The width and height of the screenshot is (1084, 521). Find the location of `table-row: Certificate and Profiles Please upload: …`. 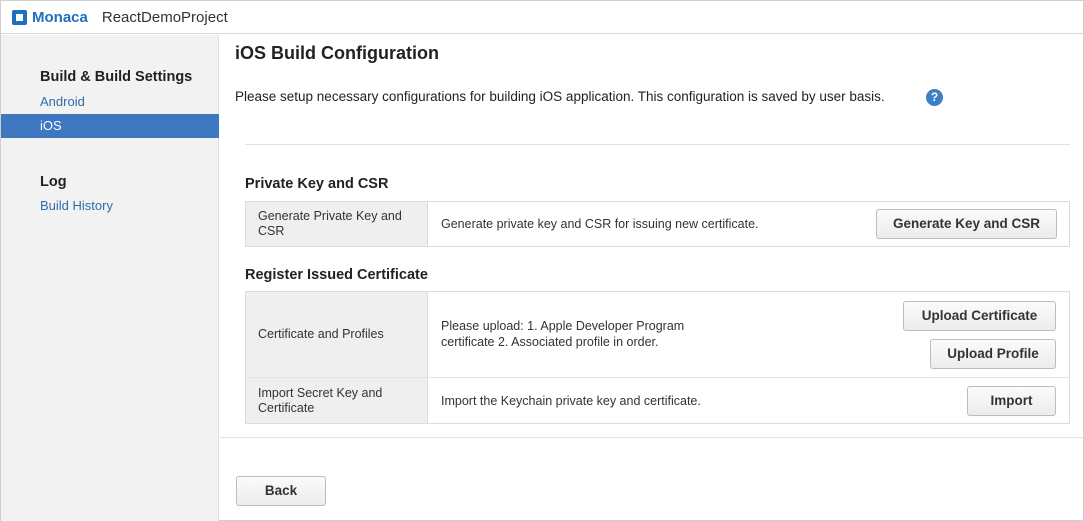

table-row: Certificate and Profiles Please upload: … is located at coordinates (657, 334).